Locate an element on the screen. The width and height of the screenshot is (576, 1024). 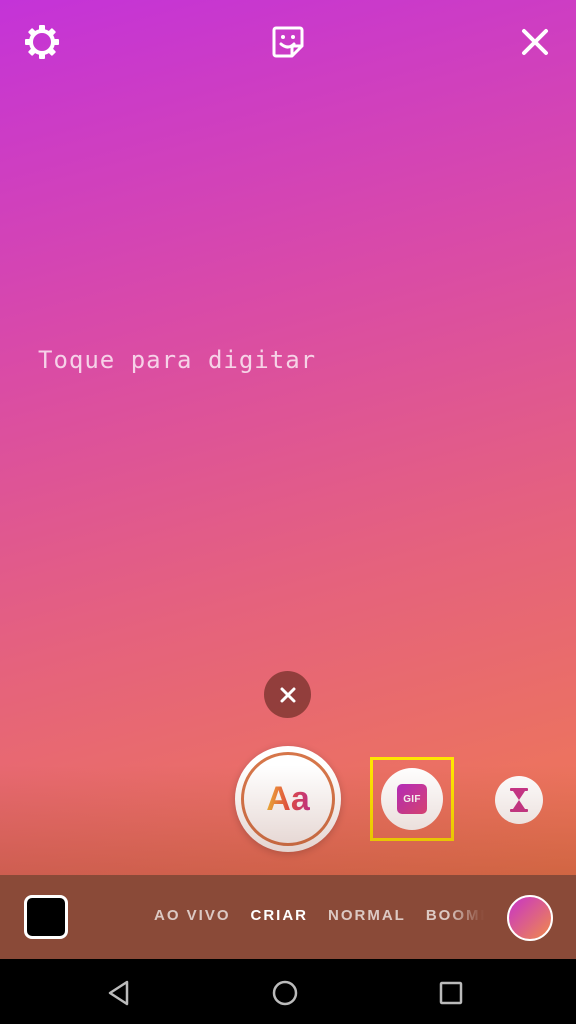
mode-bar: AO VIVO CRIAR NORMAL BOOMERANG is located at coordinates (288, 917).